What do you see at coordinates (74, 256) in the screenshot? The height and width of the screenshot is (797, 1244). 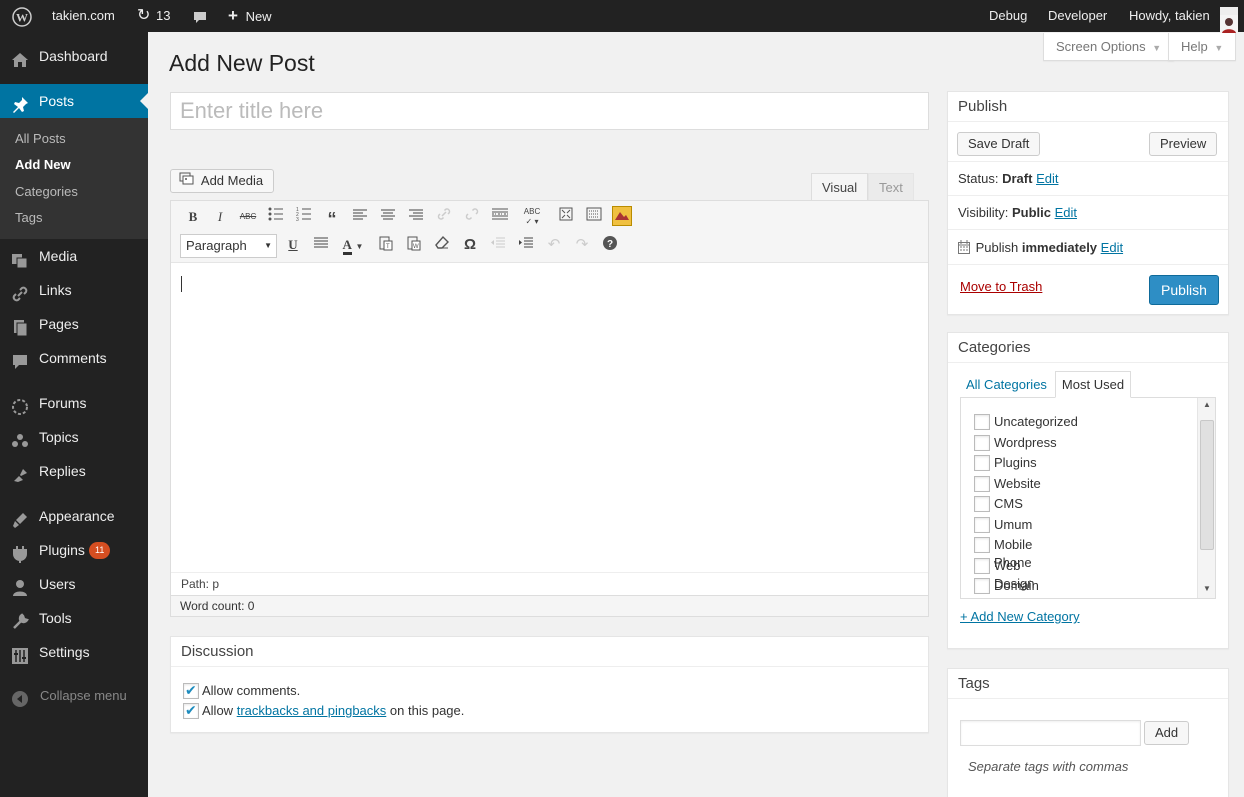 I see `menu-media: Media` at bounding box center [74, 256].